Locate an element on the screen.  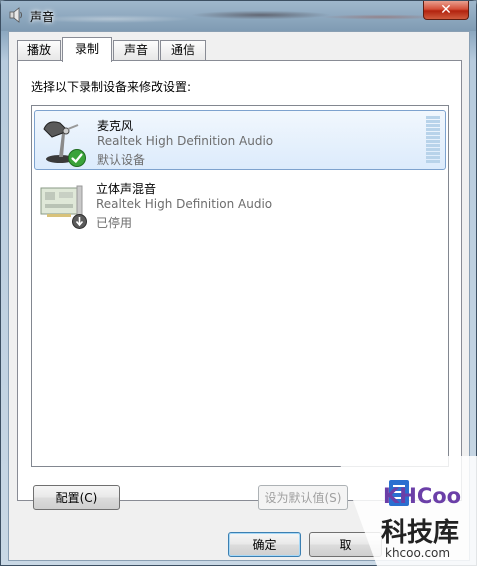
close-button: ✕ is located at coordinates (446, 10).